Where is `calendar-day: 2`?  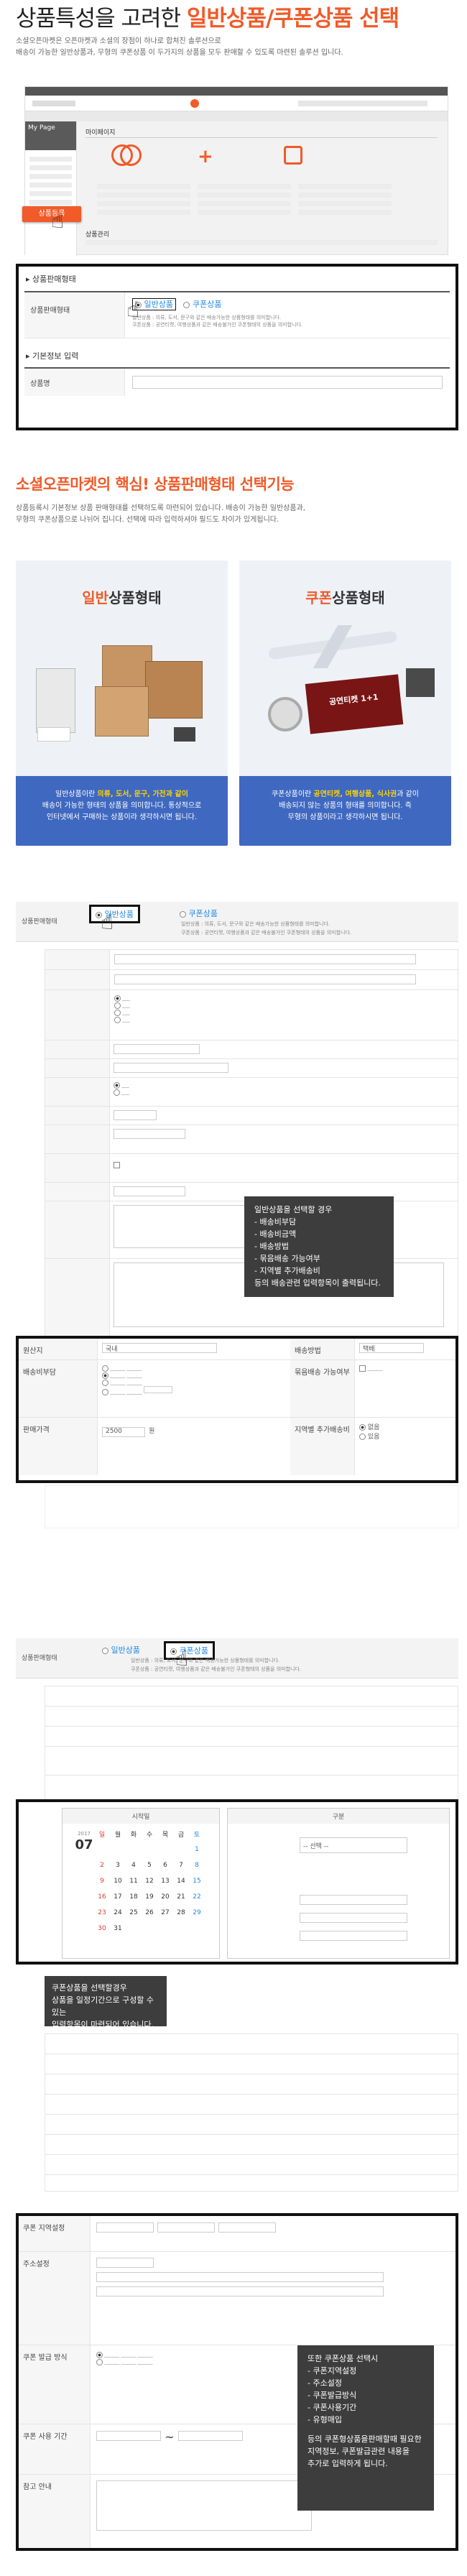
calendar-day: 2 is located at coordinates (102, 1865).